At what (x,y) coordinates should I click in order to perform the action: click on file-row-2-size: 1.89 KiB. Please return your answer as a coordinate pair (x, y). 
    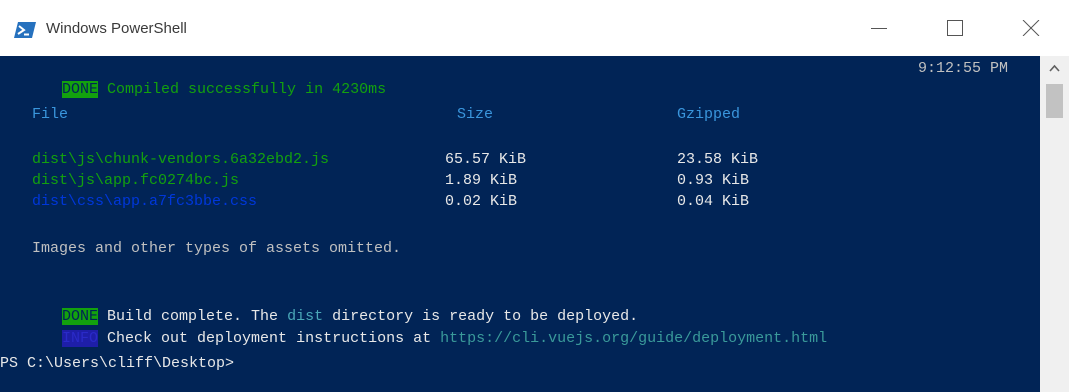
    Looking at the image, I should click on (481, 180).